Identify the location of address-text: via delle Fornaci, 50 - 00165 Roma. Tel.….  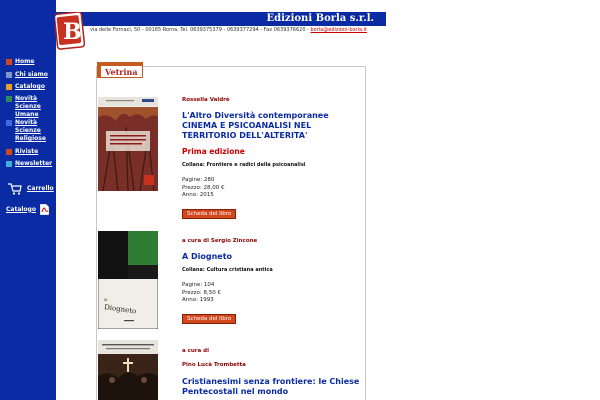
(200, 30).